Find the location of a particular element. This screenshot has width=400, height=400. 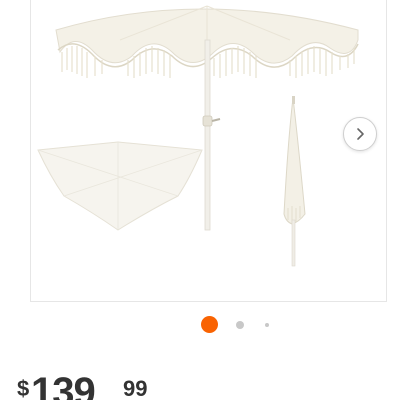

umbrella-pole is located at coordinates (207, 135).